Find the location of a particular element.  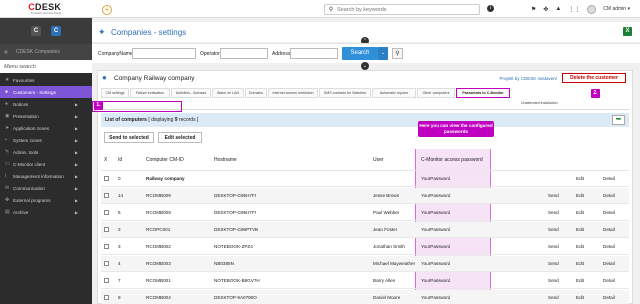

table-row: 0 Railway company YourPassword Edit Detail is located at coordinates (365, 179).